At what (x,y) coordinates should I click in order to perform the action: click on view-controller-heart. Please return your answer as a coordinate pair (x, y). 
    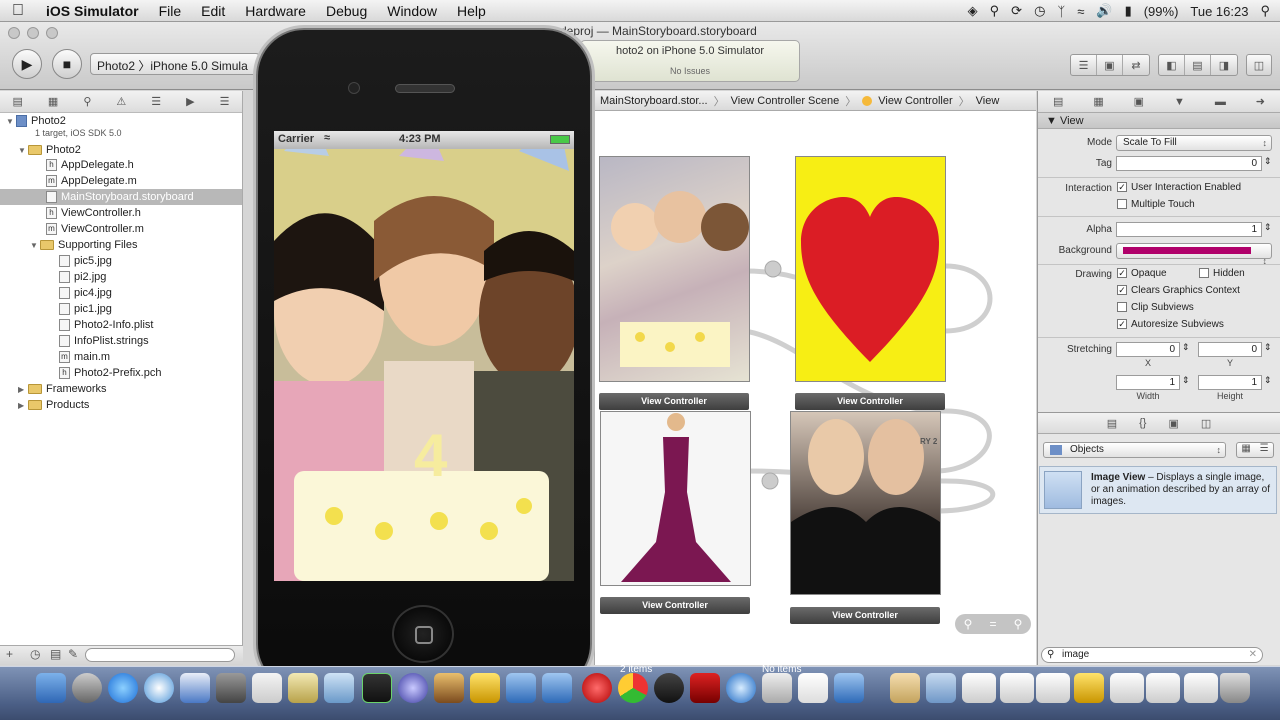
    Looking at the image, I should click on (870, 269).